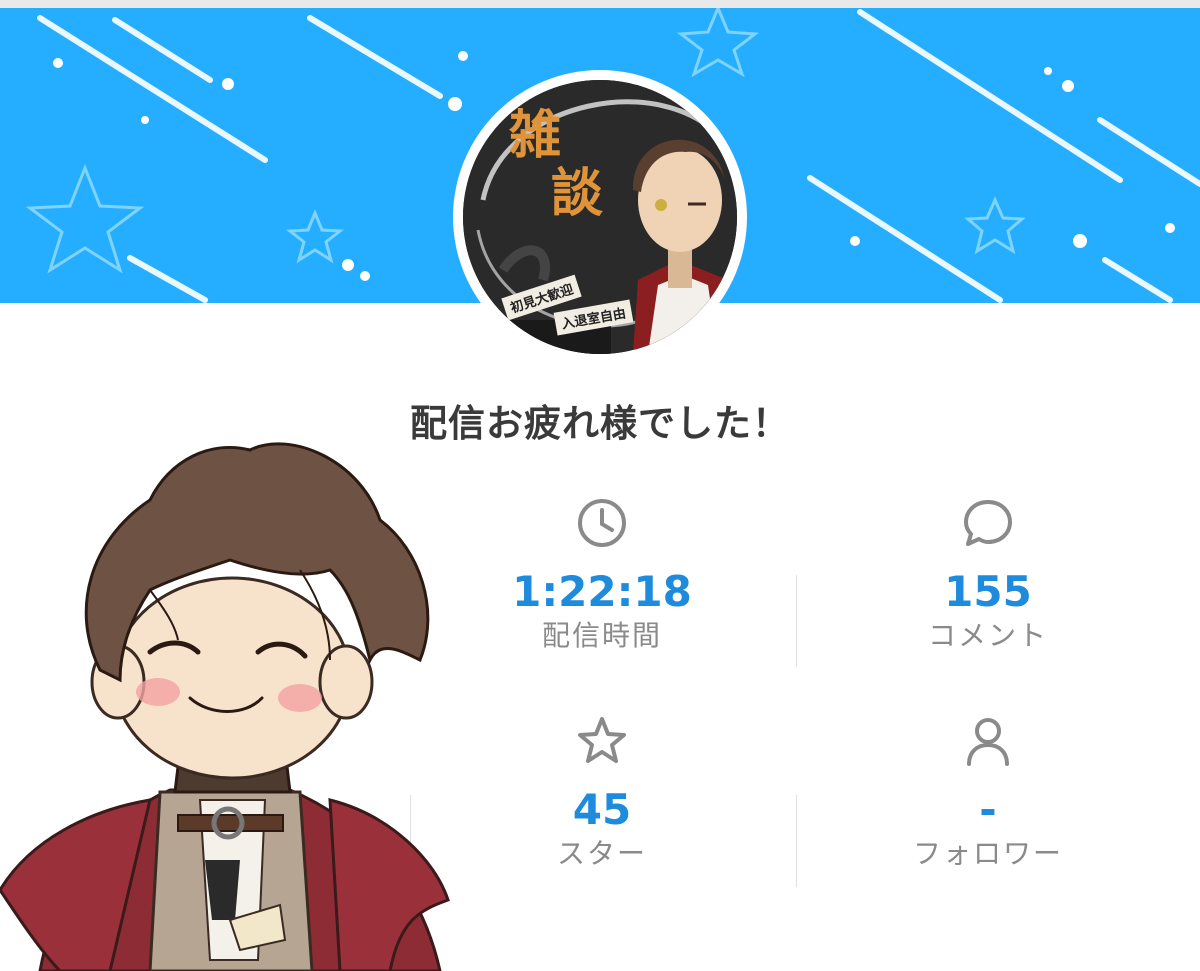 The height and width of the screenshot is (971, 1200). I want to click on stat-comments: 155 コメント, so click(988, 575).